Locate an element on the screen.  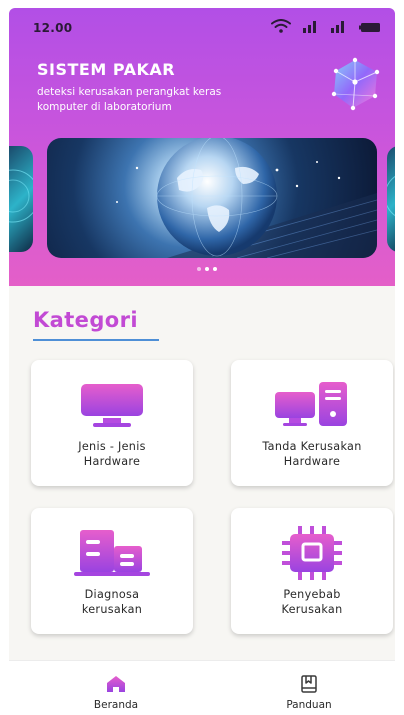
carousel-indicator is located at coordinates (207, 269).